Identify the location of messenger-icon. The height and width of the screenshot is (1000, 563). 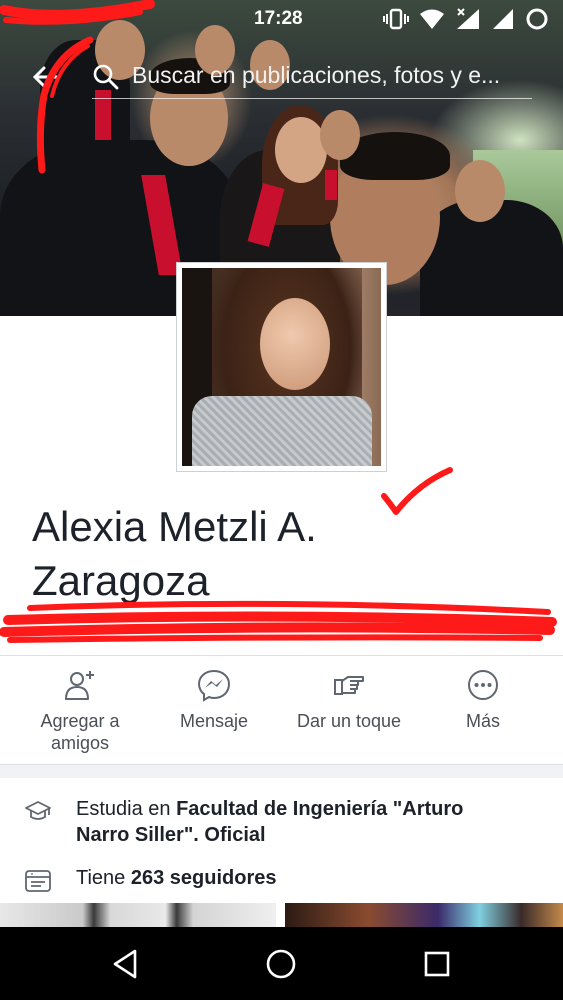
(214, 685).